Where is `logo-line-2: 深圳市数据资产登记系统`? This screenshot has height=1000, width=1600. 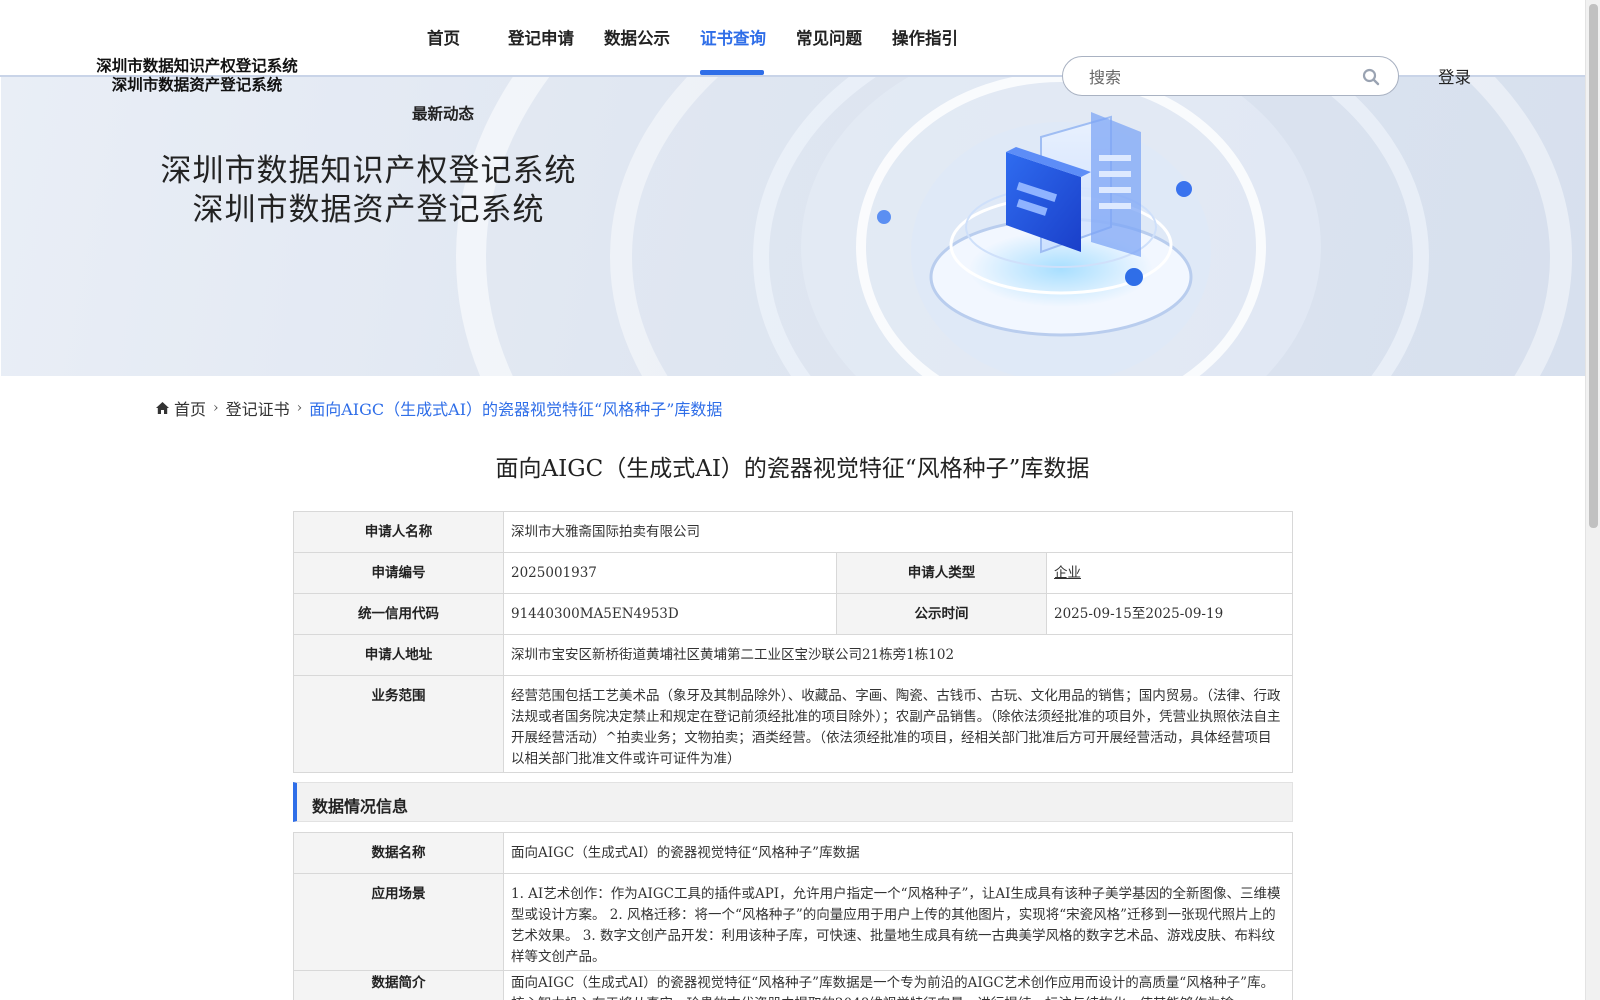 logo-line-2: 深圳市数据资产登记系统 is located at coordinates (197, 84).